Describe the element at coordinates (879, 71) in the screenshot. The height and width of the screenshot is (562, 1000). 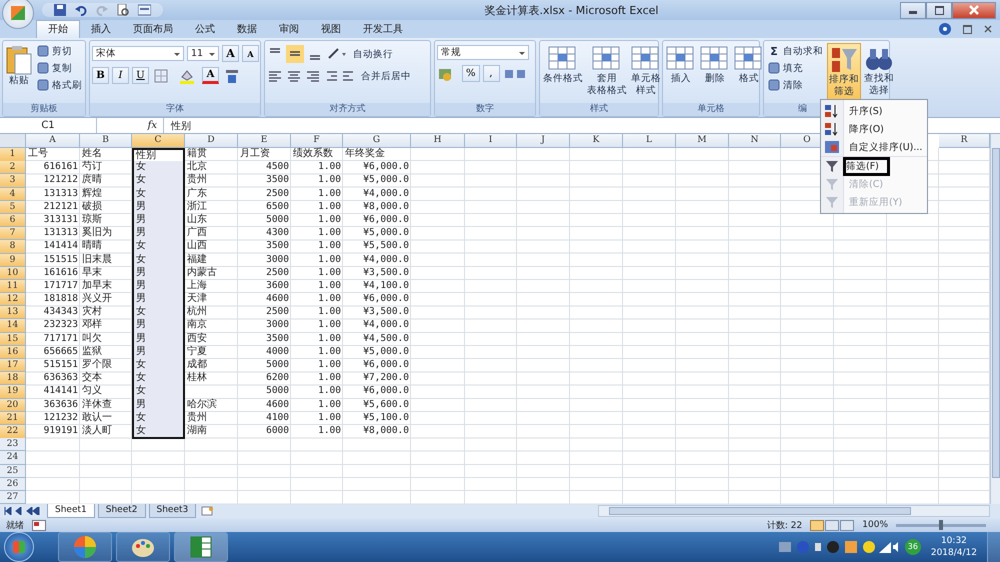
I see `ribbon-button: 查找和 选择` at that location.